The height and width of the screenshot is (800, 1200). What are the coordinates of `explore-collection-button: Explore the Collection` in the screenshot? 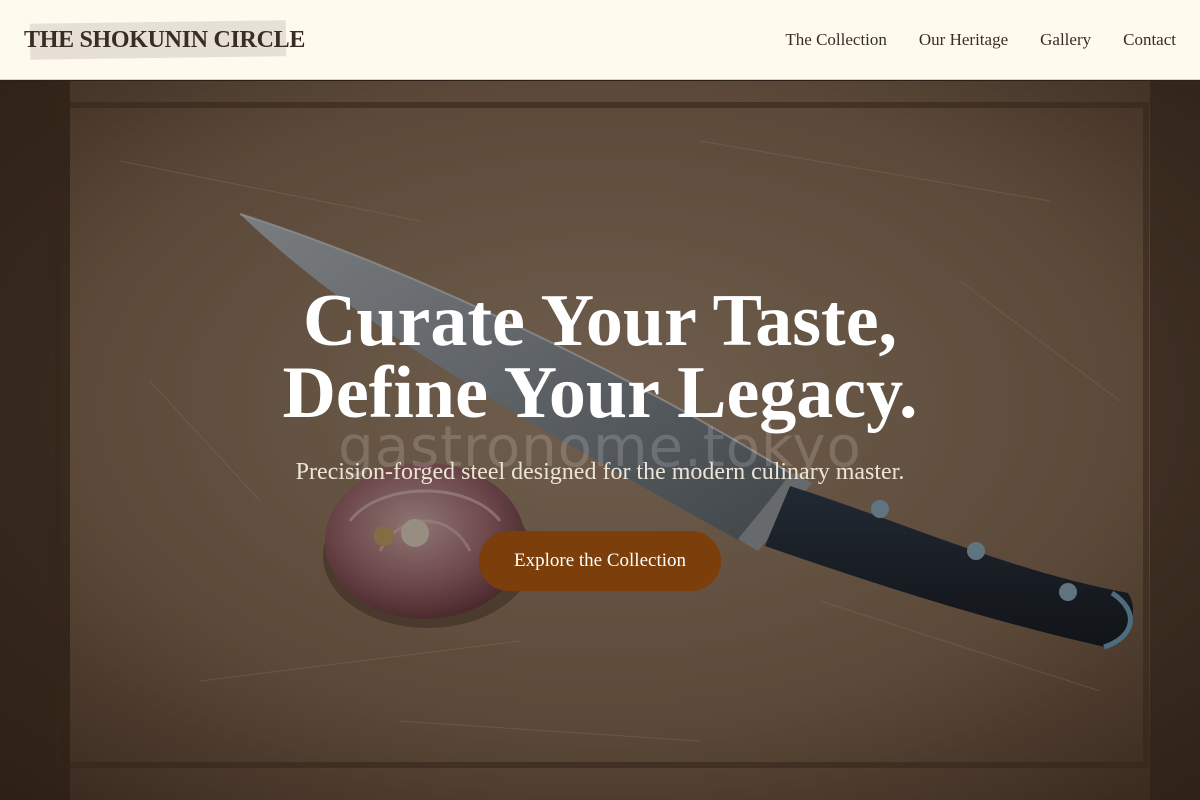 It's located at (600, 561).